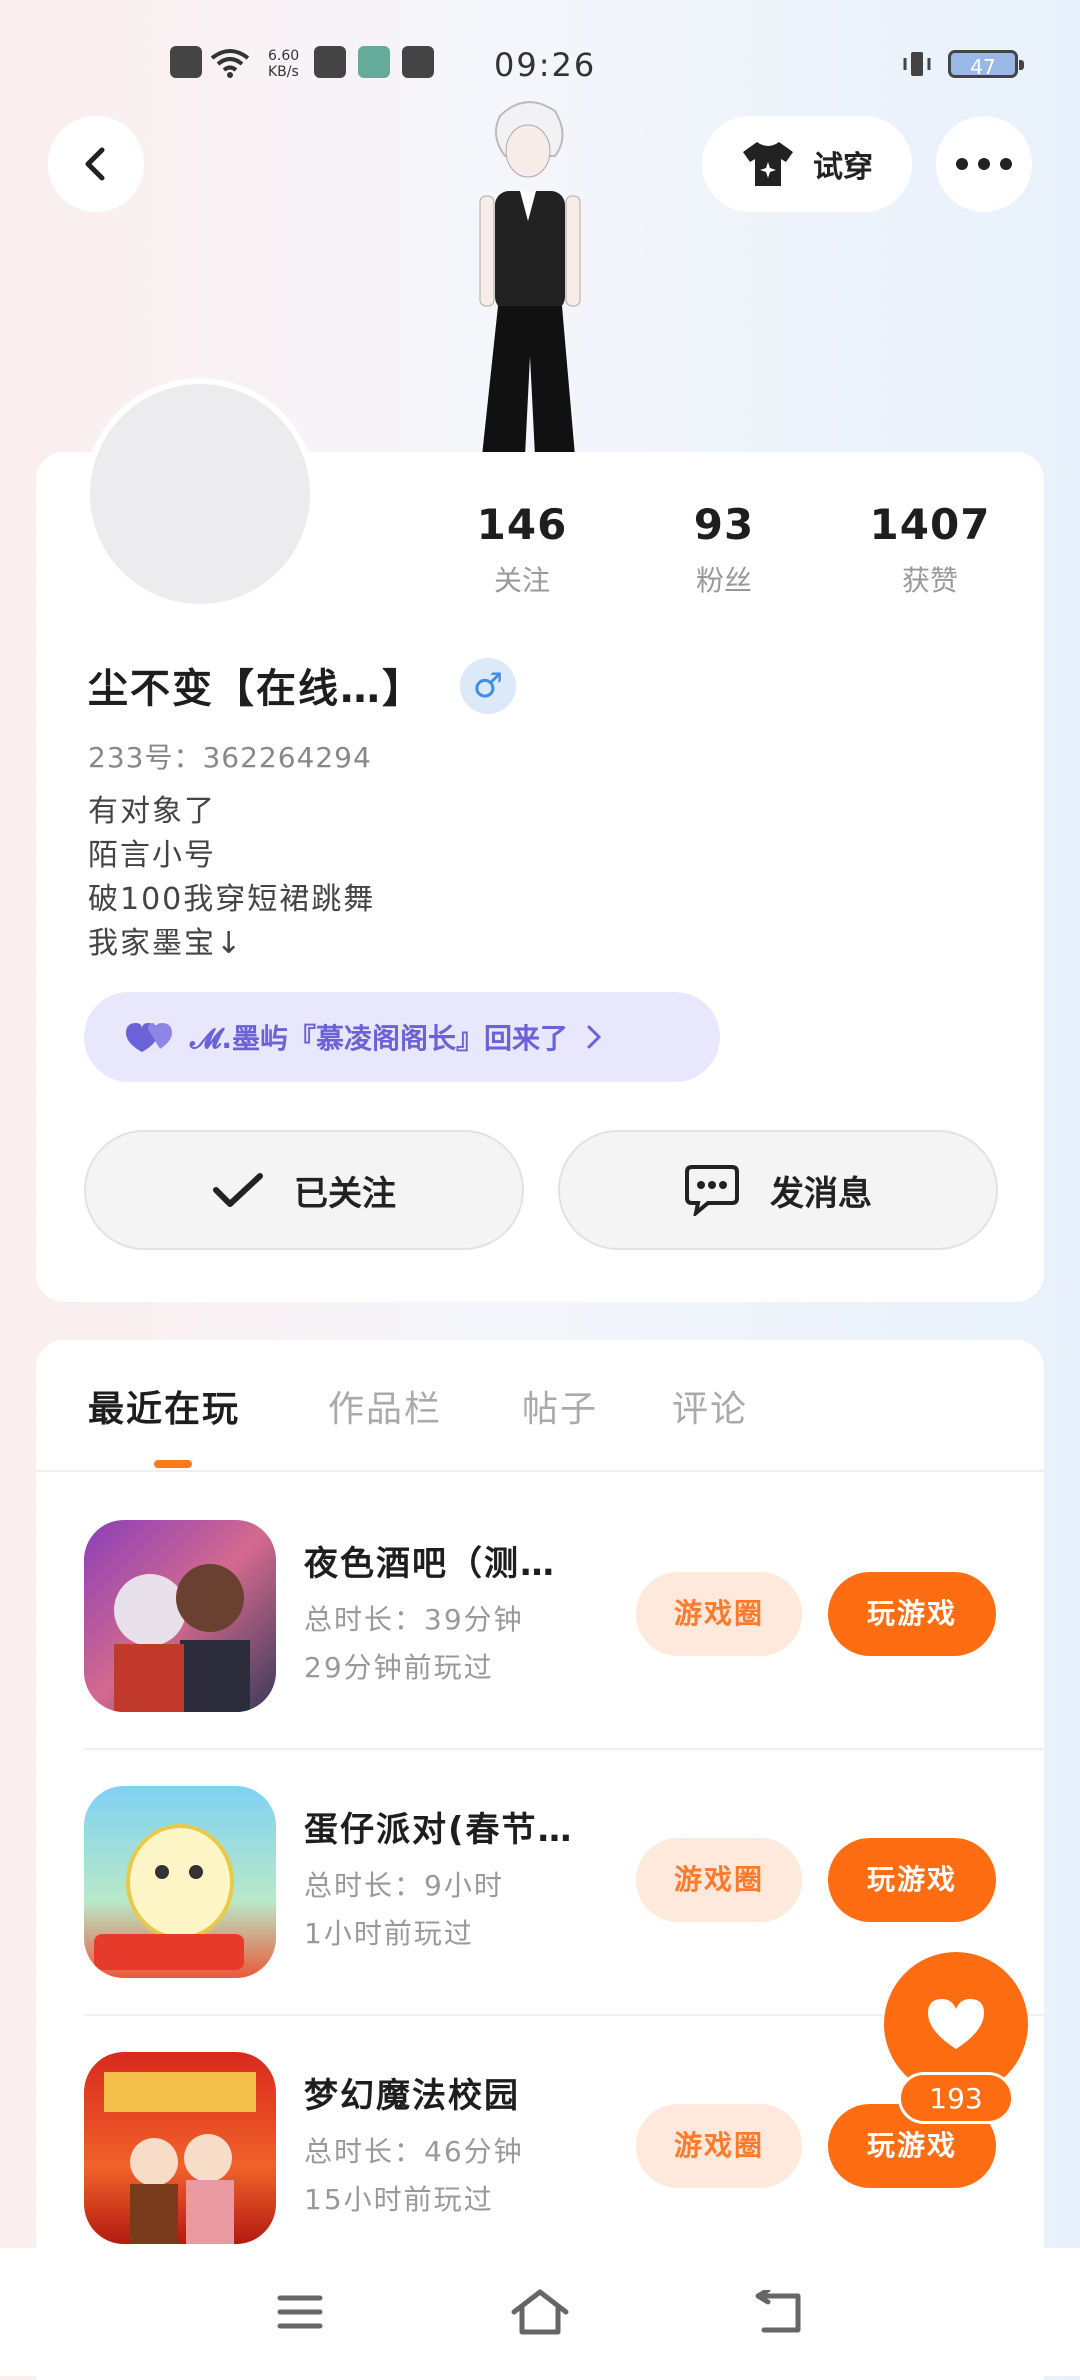 The height and width of the screenshot is (2380, 1080). I want to click on system-nav-bar, so click(540, 2312).